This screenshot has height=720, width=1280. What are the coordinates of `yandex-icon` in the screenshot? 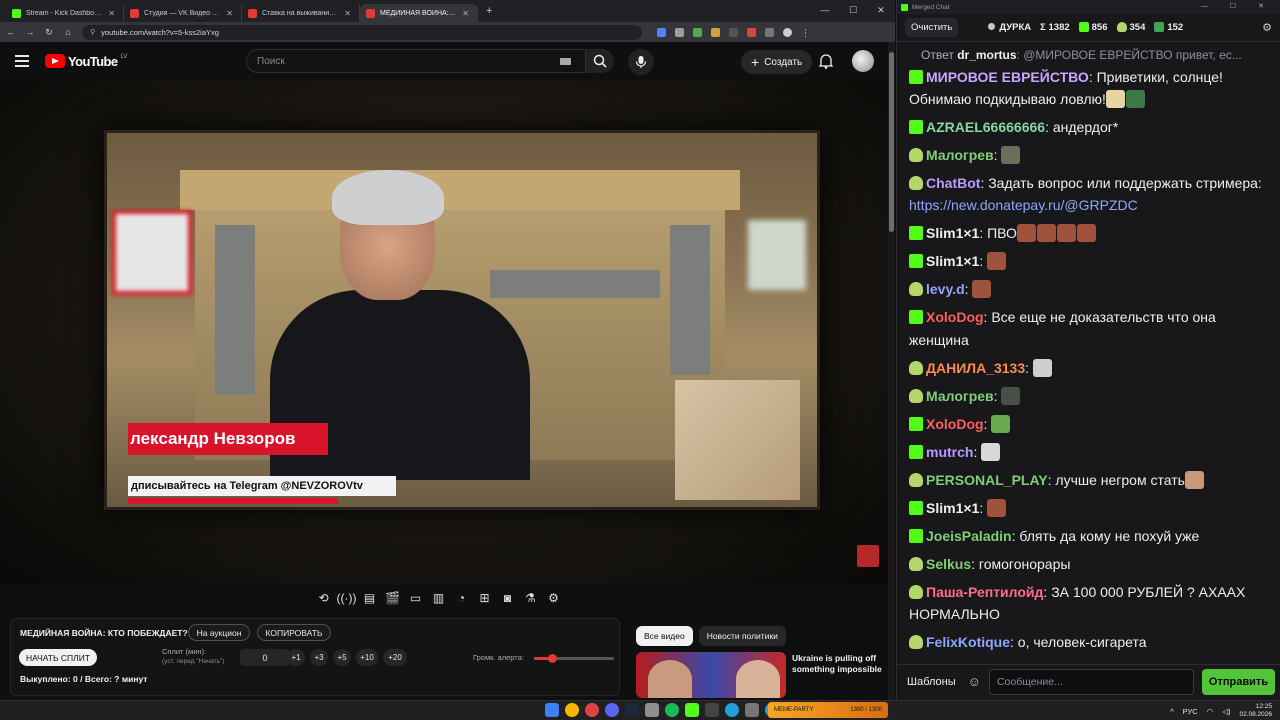 It's located at (592, 710).